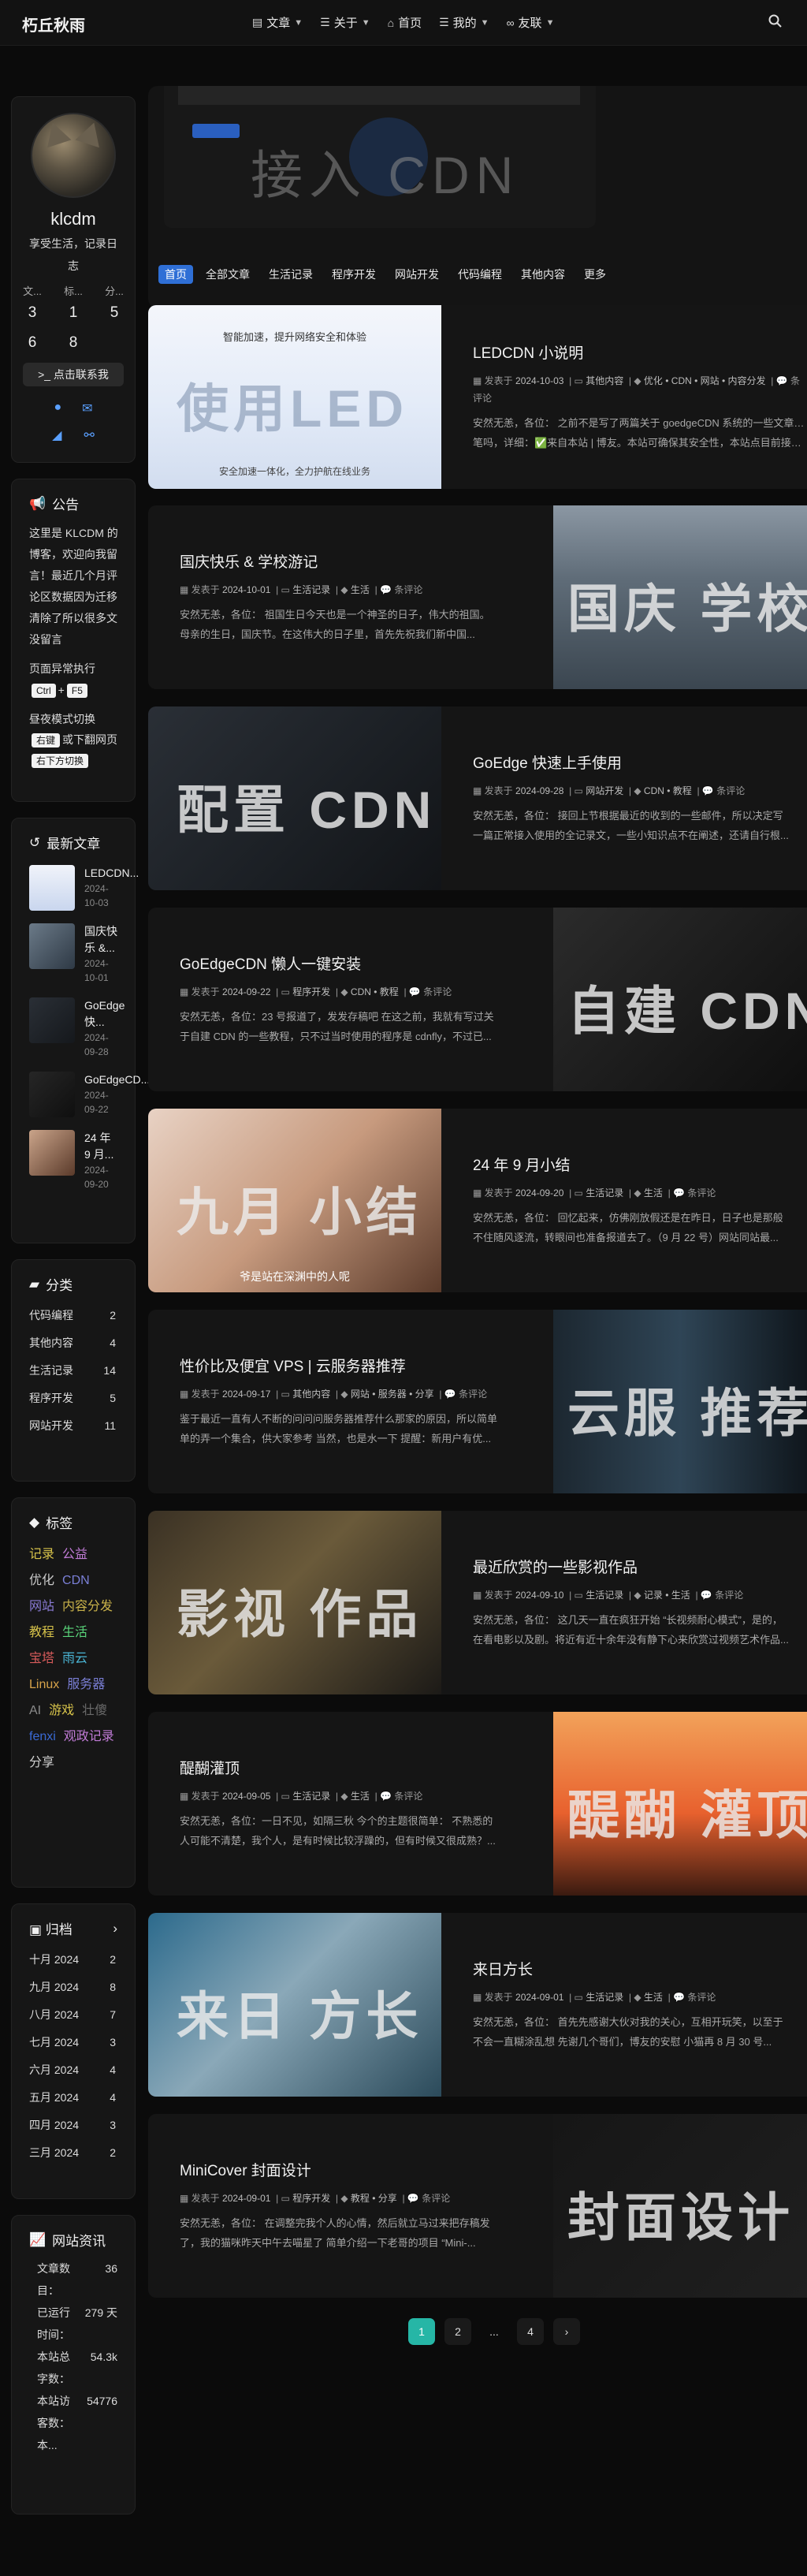  What do you see at coordinates (464, 22) in the screenshot?
I see `nav-item-mine: ☰ 我的 ▼` at bounding box center [464, 22].